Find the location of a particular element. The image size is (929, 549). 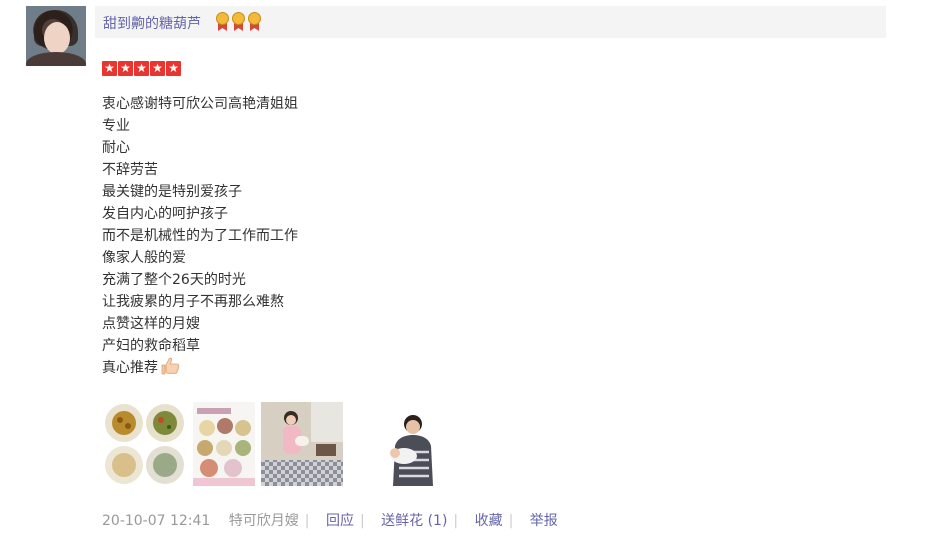

nanny-holding-baby-image is located at coordinates (302, 444).